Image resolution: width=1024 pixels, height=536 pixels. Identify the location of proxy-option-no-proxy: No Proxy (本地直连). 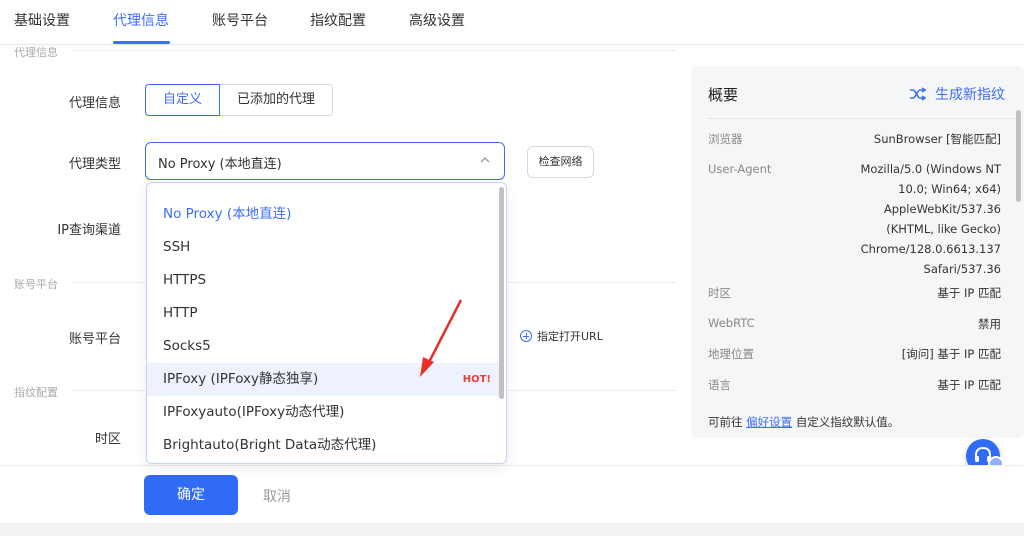
(323, 214).